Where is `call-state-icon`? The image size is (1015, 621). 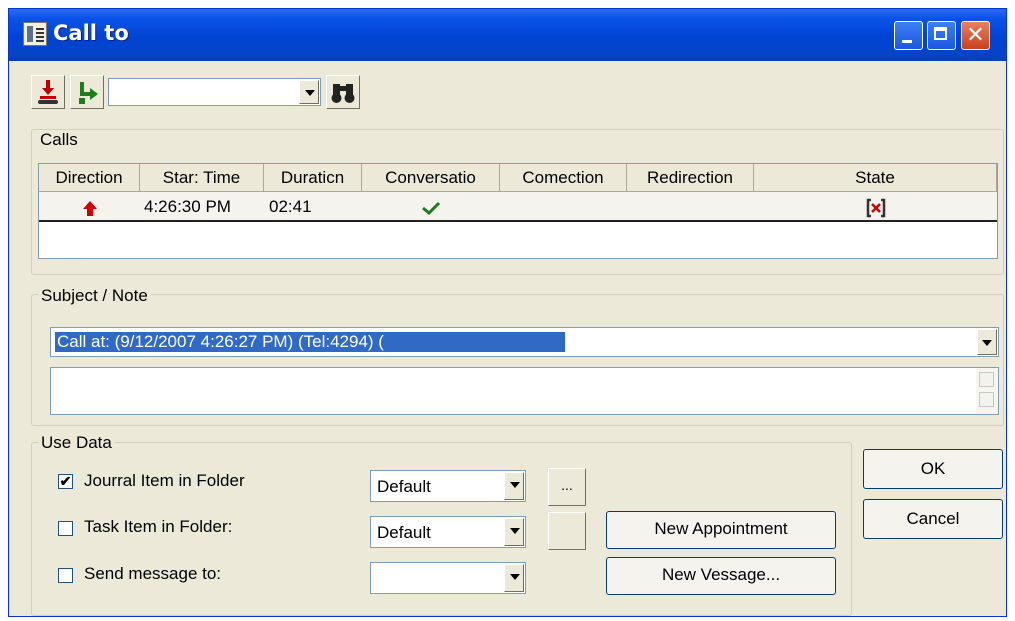
call-state-icon is located at coordinates (875, 207).